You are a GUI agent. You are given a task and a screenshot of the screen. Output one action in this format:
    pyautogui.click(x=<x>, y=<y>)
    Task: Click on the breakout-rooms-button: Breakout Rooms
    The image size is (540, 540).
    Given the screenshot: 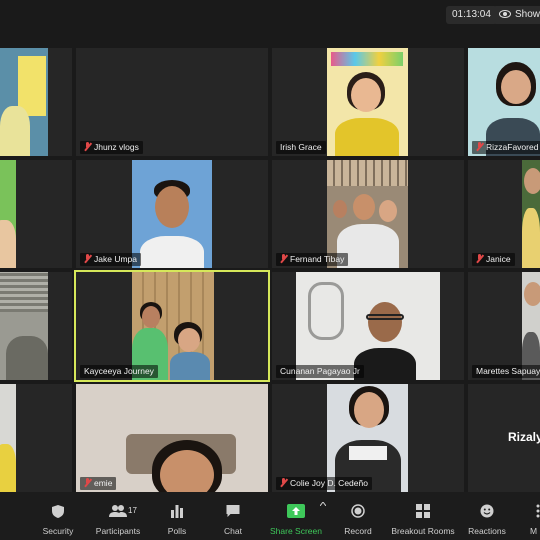 What is the action you would take?
    pyautogui.click(x=423, y=516)
    